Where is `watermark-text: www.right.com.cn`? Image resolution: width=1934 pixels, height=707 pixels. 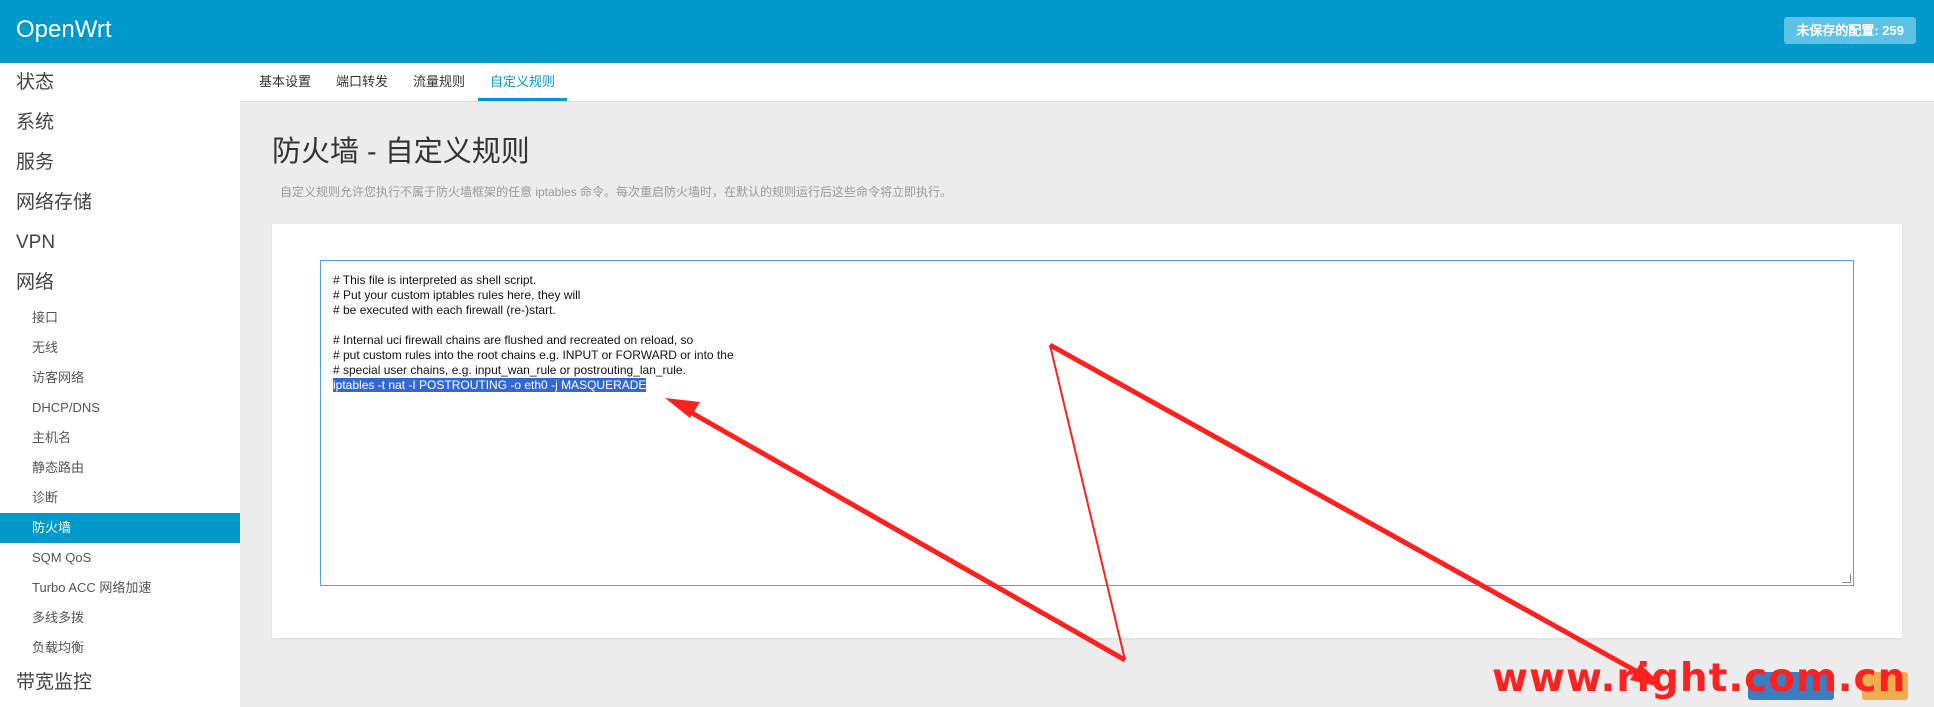 watermark-text: www.right.com.cn is located at coordinates (1699, 678).